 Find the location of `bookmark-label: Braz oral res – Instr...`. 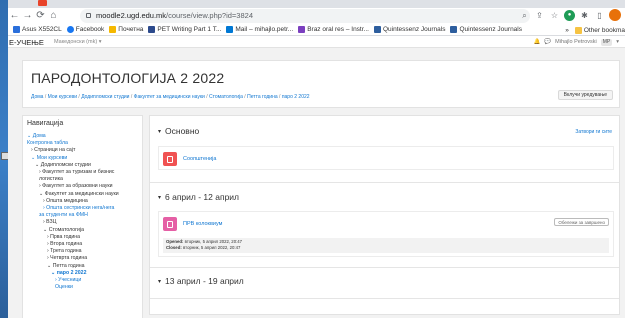

bookmark-label: Braz oral res – Instr... is located at coordinates (338, 29).